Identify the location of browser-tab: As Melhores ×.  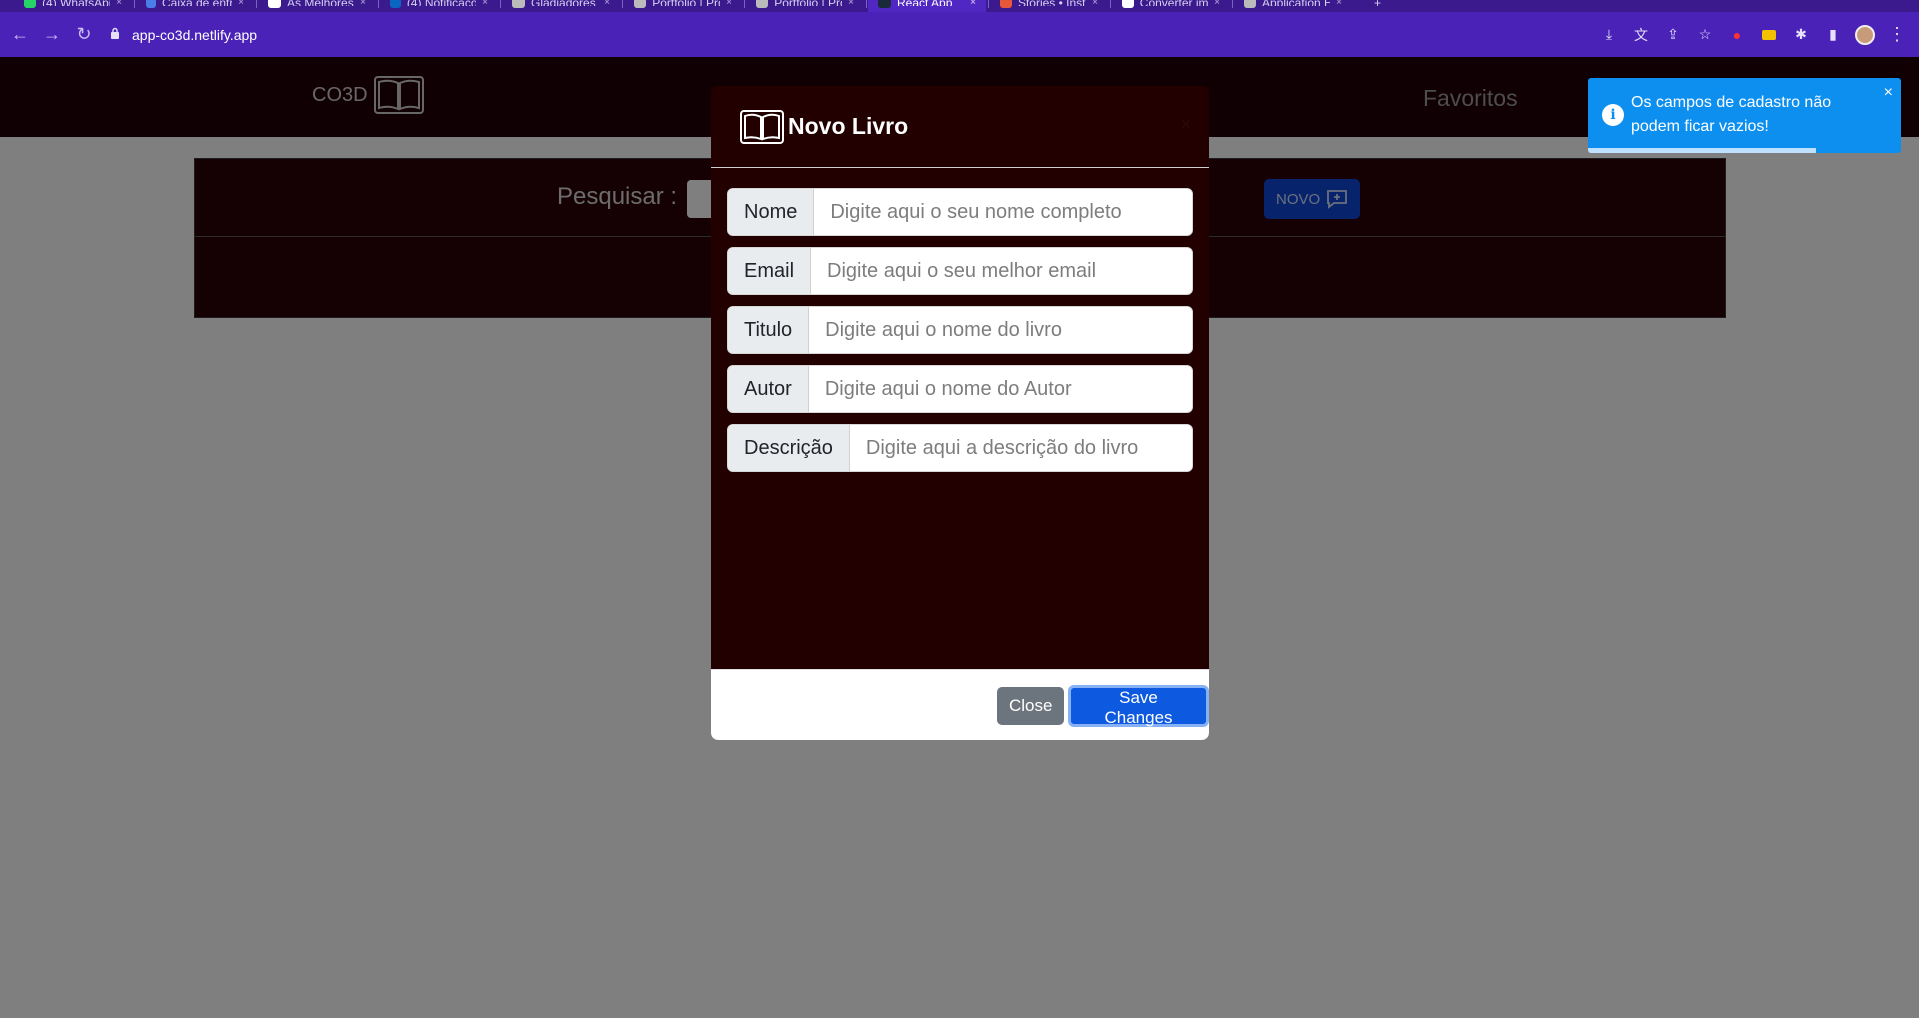
(317, 6).